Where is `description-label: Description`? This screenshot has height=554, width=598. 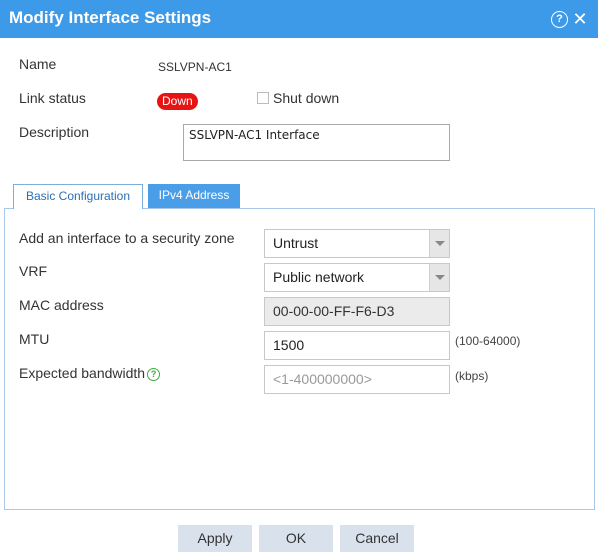
description-label: Description is located at coordinates (54, 132).